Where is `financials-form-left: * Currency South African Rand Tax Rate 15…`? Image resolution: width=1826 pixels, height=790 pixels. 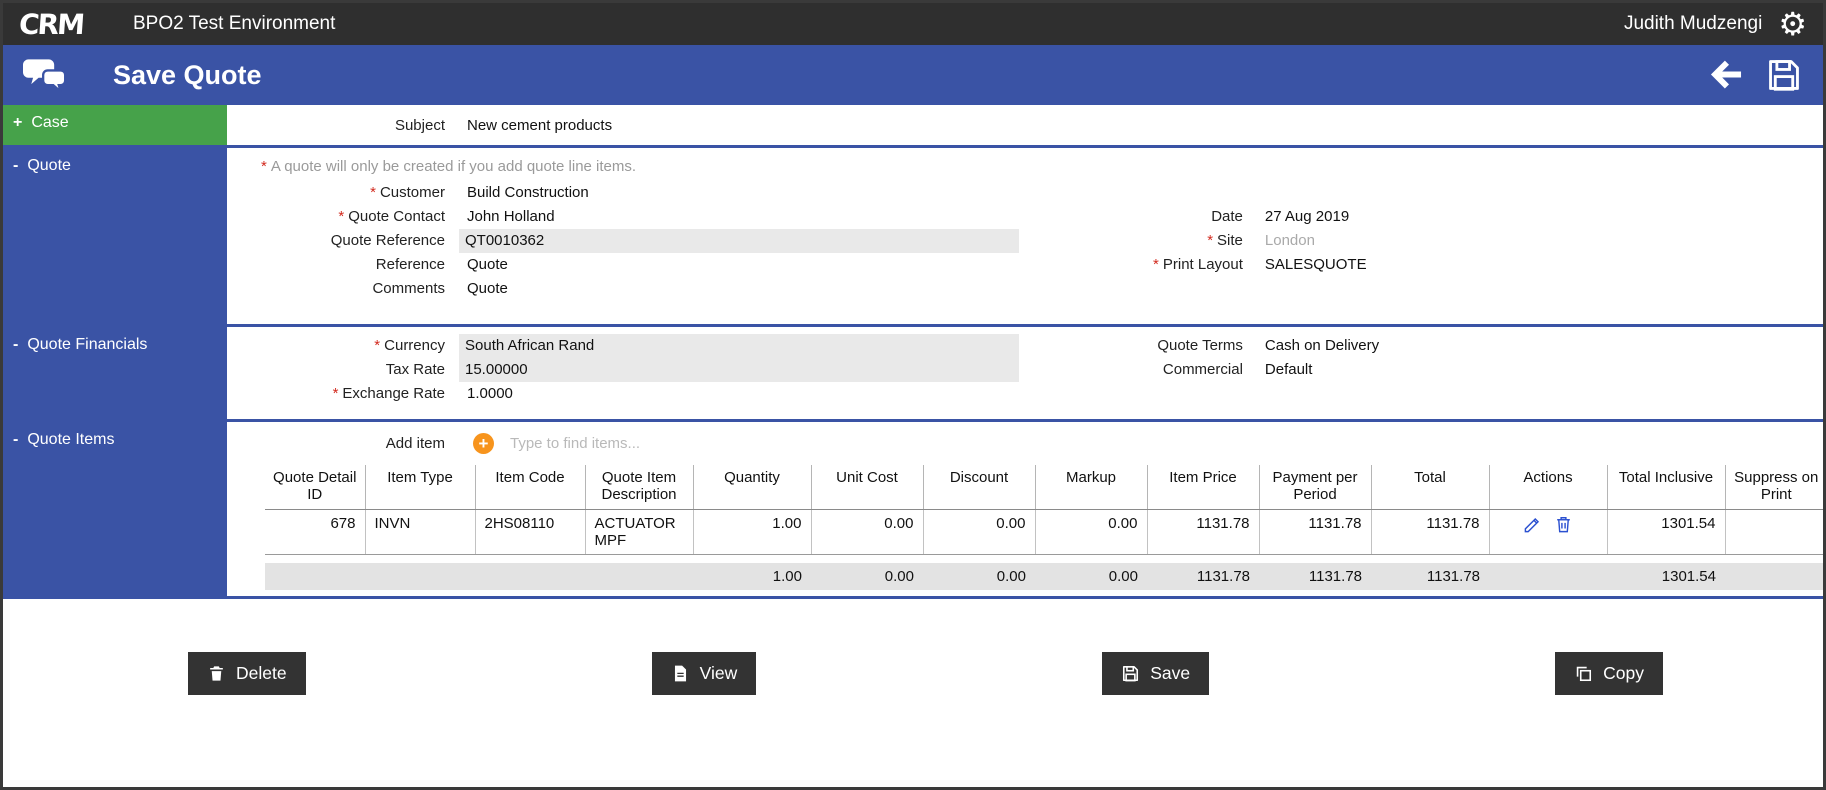
financials-form-left: * Currency South African Rand Tax Rate 15… is located at coordinates (642, 370).